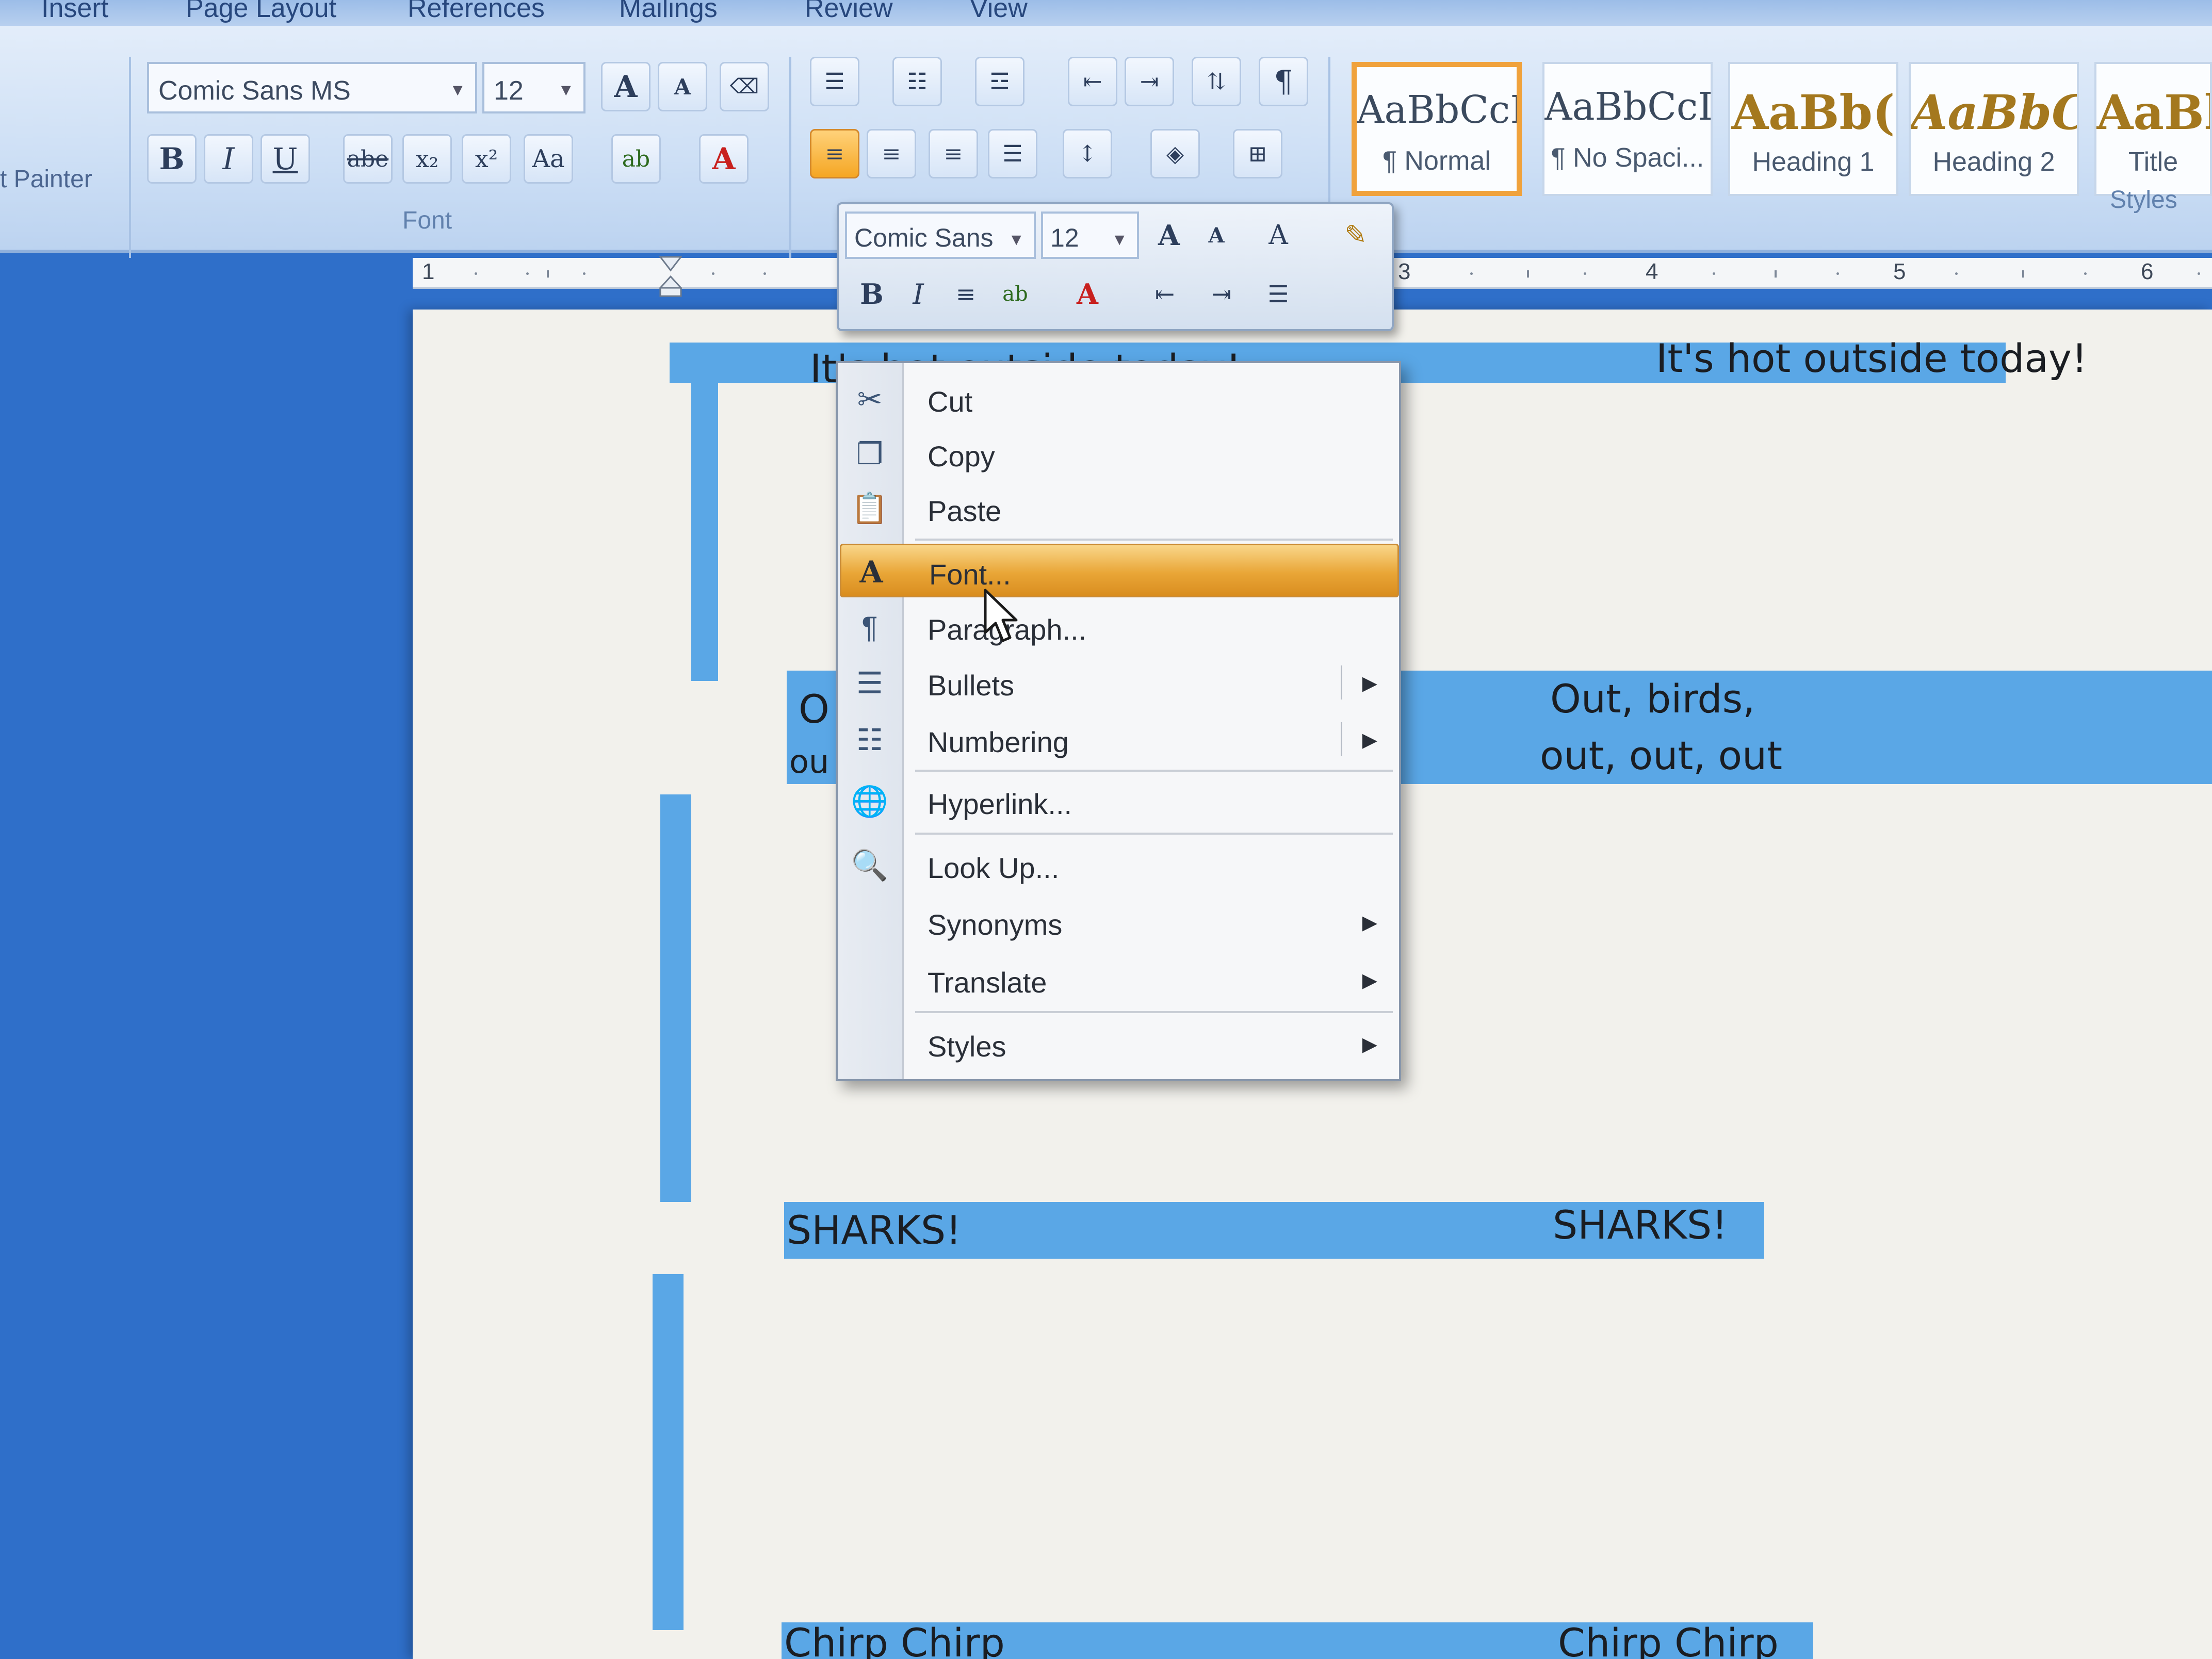 This screenshot has width=2212, height=1659. Describe the element at coordinates (814, 709) in the screenshot. I see `doc-line-2-left-a: O` at that location.